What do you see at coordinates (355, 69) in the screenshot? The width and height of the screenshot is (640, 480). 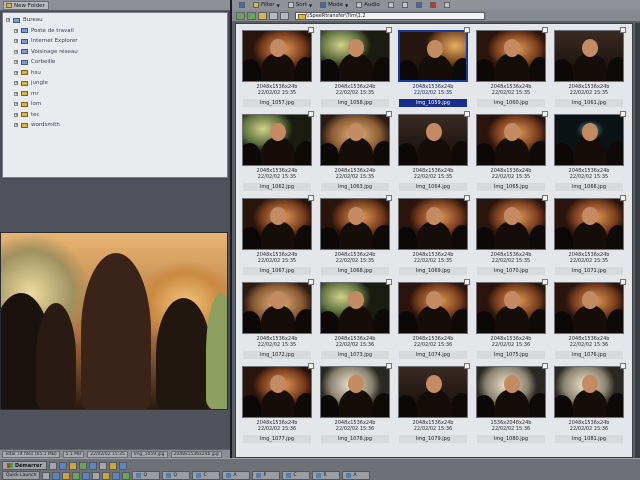 I see `thumbnail-item: 2048x1536x24b 22/02/02 15:35 Img_1058.jpg` at bounding box center [355, 69].